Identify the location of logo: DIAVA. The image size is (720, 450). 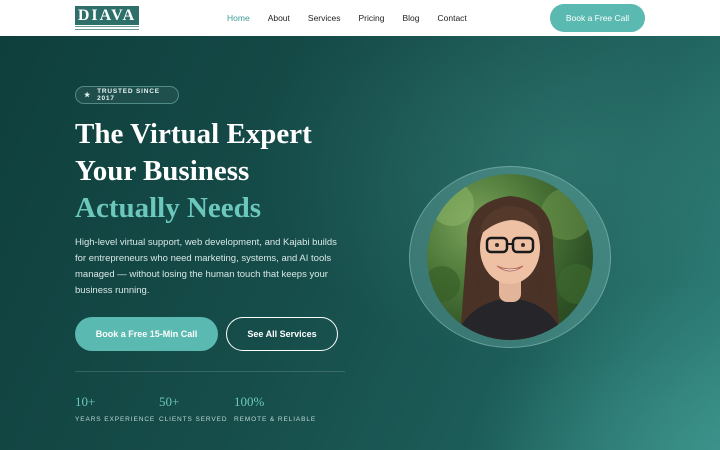
(107, 18).